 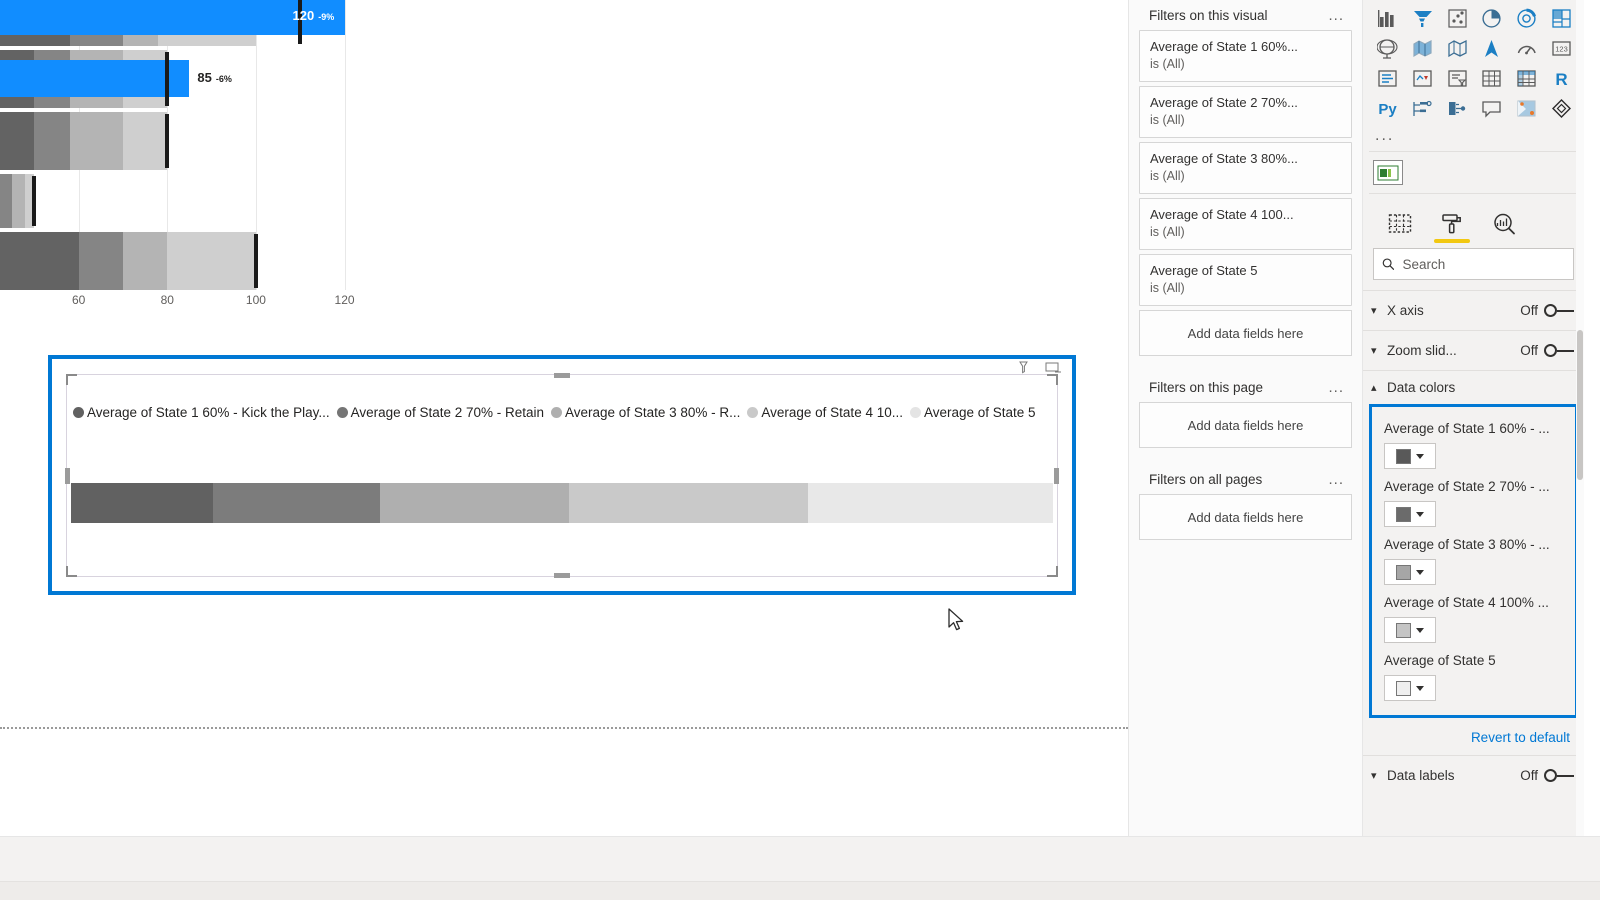 What do you see at coordinates (1473, 310) in the screenshot?
I see `format-section-x-axis: ▾ X axis Off` at bounding box center [1473, 310].